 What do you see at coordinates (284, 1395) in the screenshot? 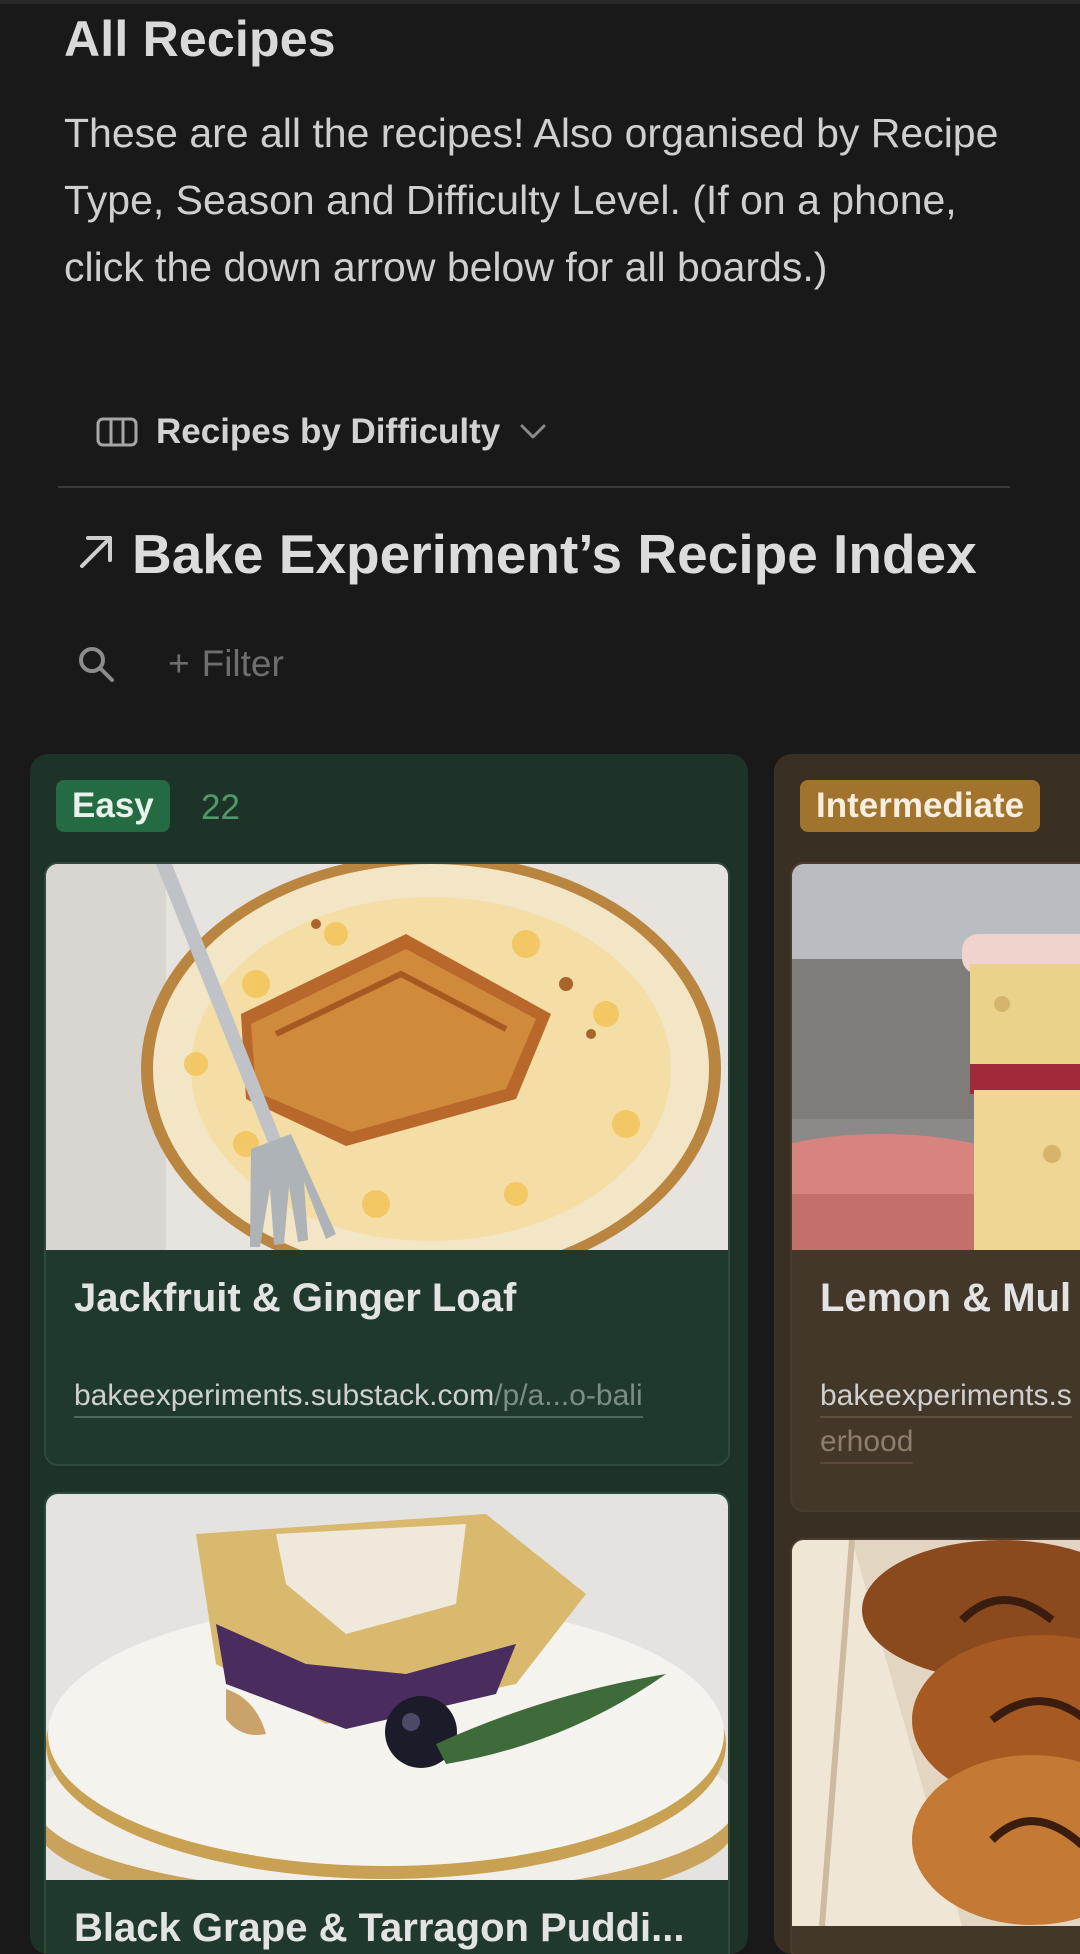
I see `recipe-url-domain: bakeexperiments.substack.com` at bounding box center [284, 1395].